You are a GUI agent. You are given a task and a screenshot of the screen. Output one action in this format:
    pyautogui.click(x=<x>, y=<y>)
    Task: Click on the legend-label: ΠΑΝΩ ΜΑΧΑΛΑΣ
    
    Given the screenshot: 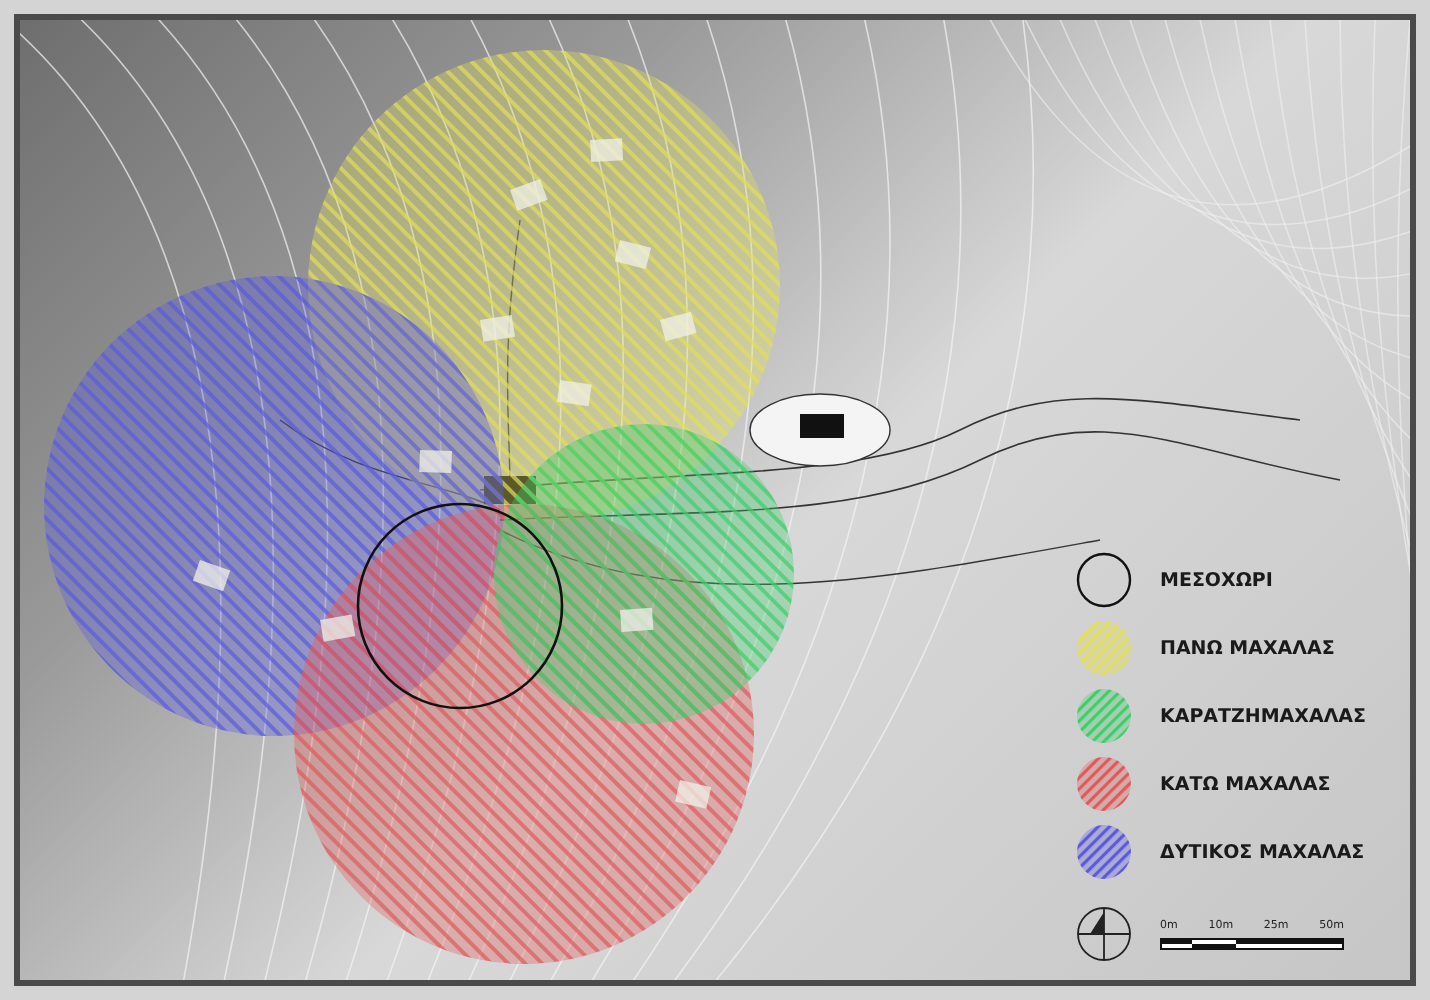 What is the action you would take?
    pyautogui.click(x=1247, y=648)
    